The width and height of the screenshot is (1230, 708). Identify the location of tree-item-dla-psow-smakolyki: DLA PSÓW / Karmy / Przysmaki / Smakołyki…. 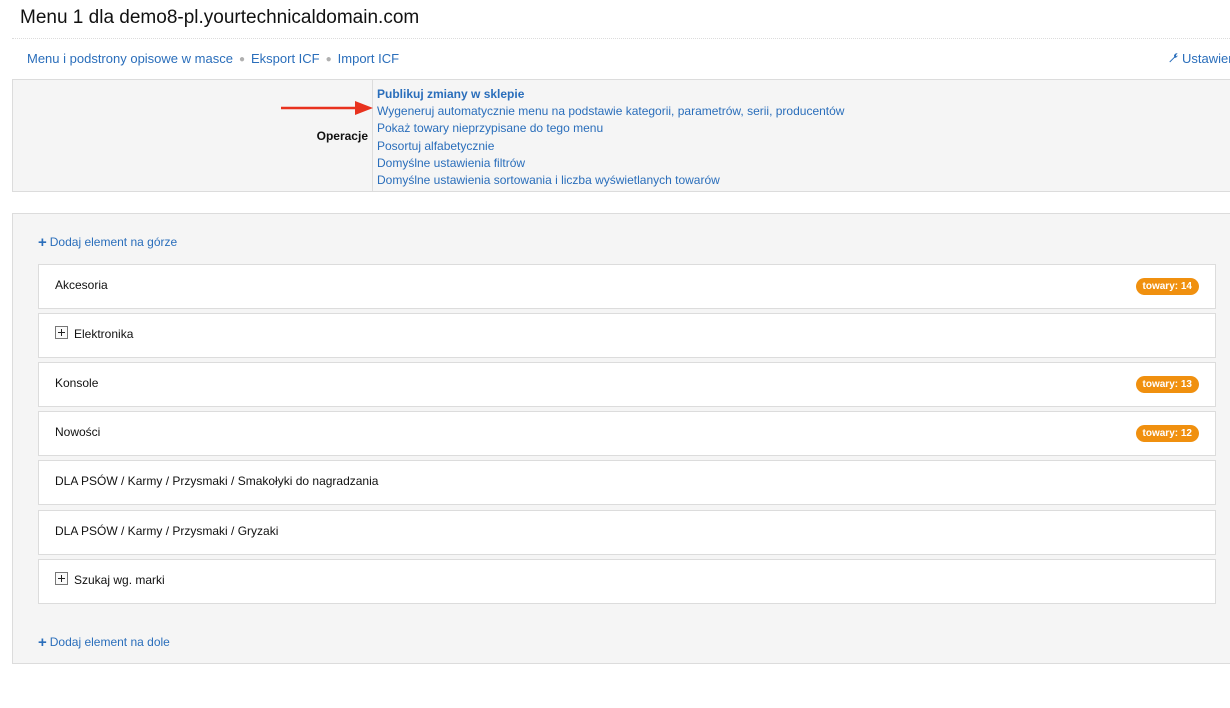
(627, 482).